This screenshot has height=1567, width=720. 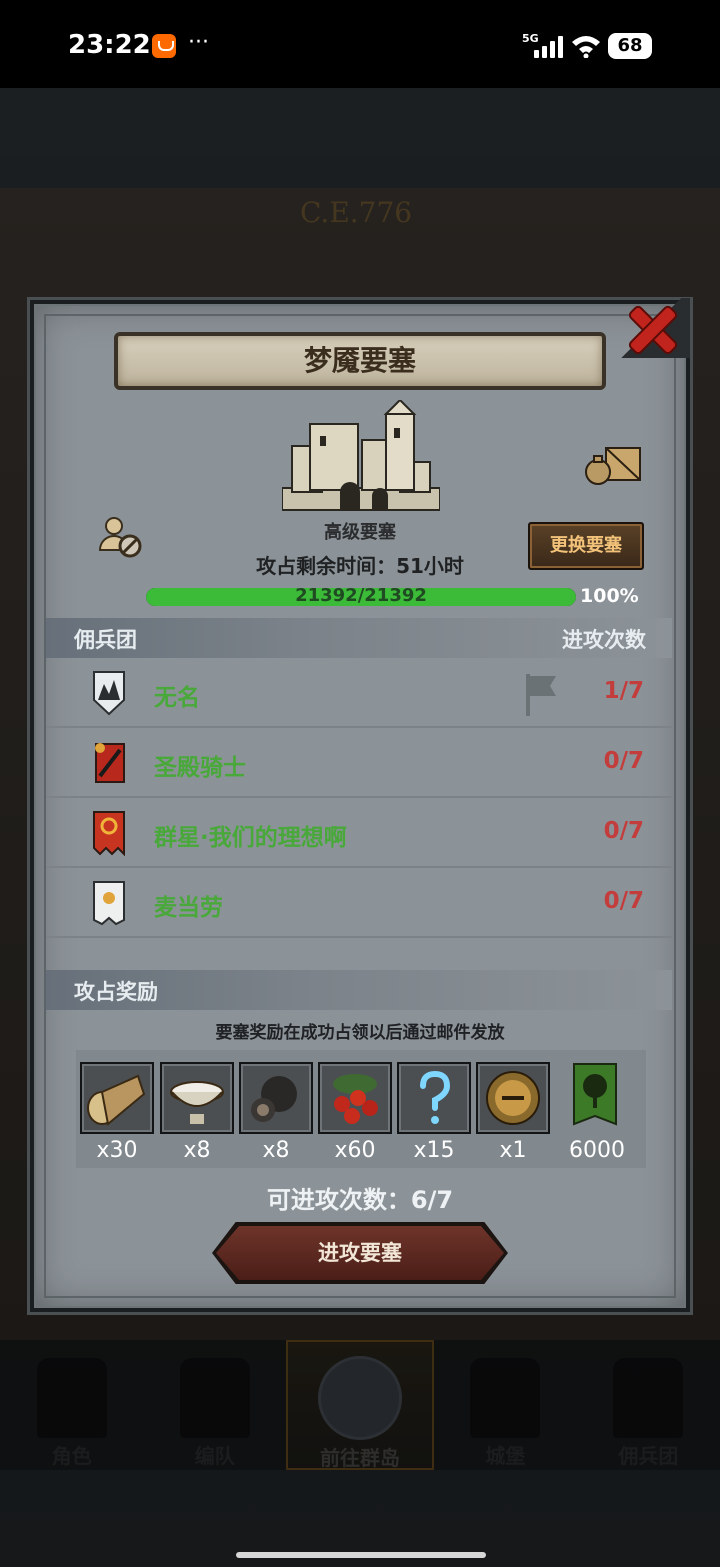 I want to click on reward-item: x30, so click(x=117, y=1112).